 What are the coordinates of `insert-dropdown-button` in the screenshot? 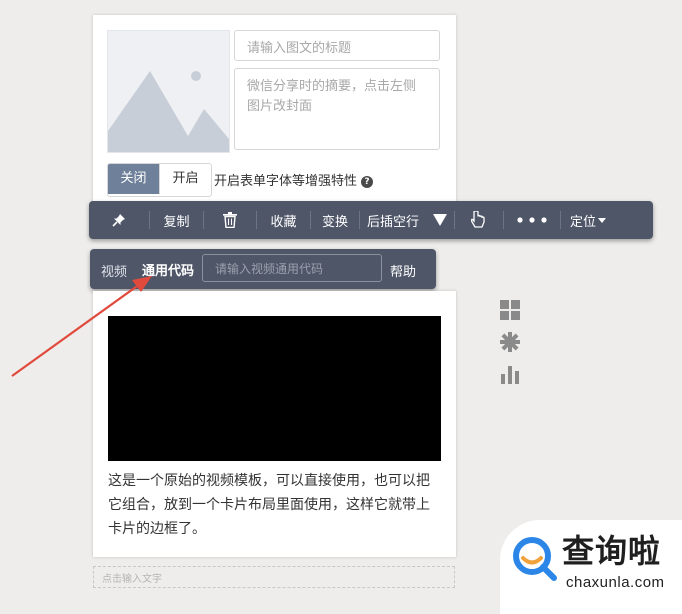 It's located at (440, 220).